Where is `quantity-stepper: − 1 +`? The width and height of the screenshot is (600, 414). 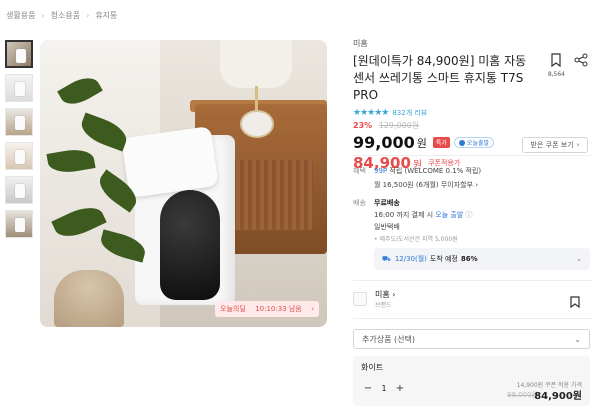
quantity-stepper: − 1 + is located at coordinates (384, 388).